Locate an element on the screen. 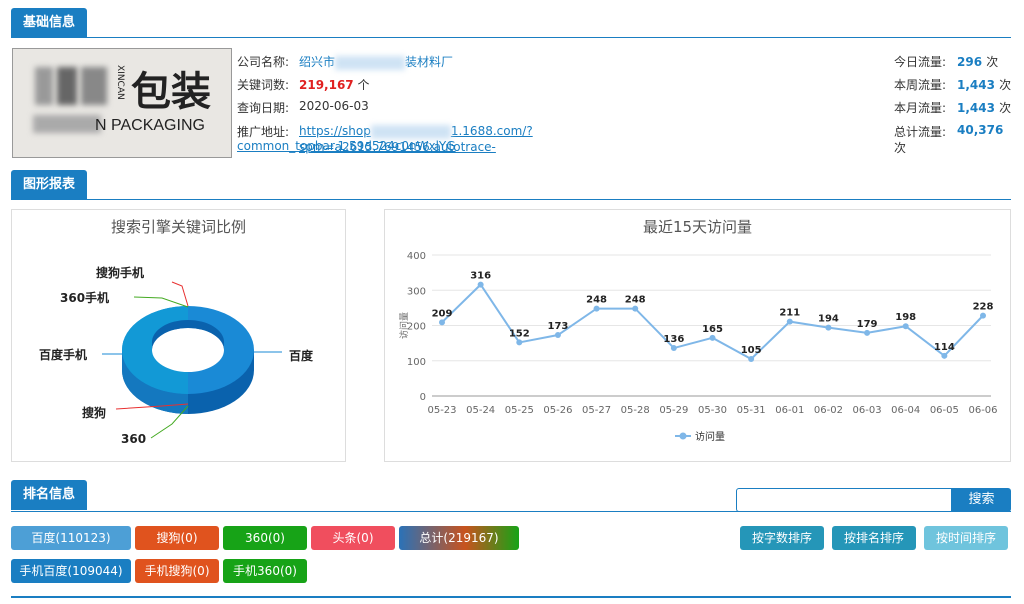 The width and height of the screenshot is (1024, 604). company-logo: XINCAN 包装 N PACKAGING is located at coordinates (122, 103).